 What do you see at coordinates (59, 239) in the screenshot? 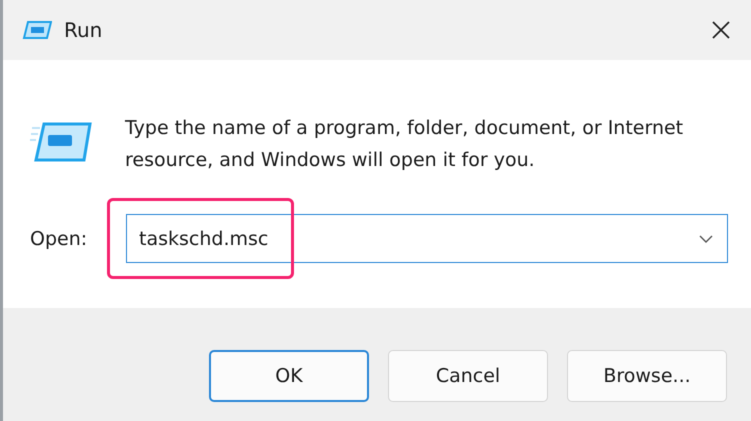
I see `open-label: Open:` at bounding box center [59, 239].